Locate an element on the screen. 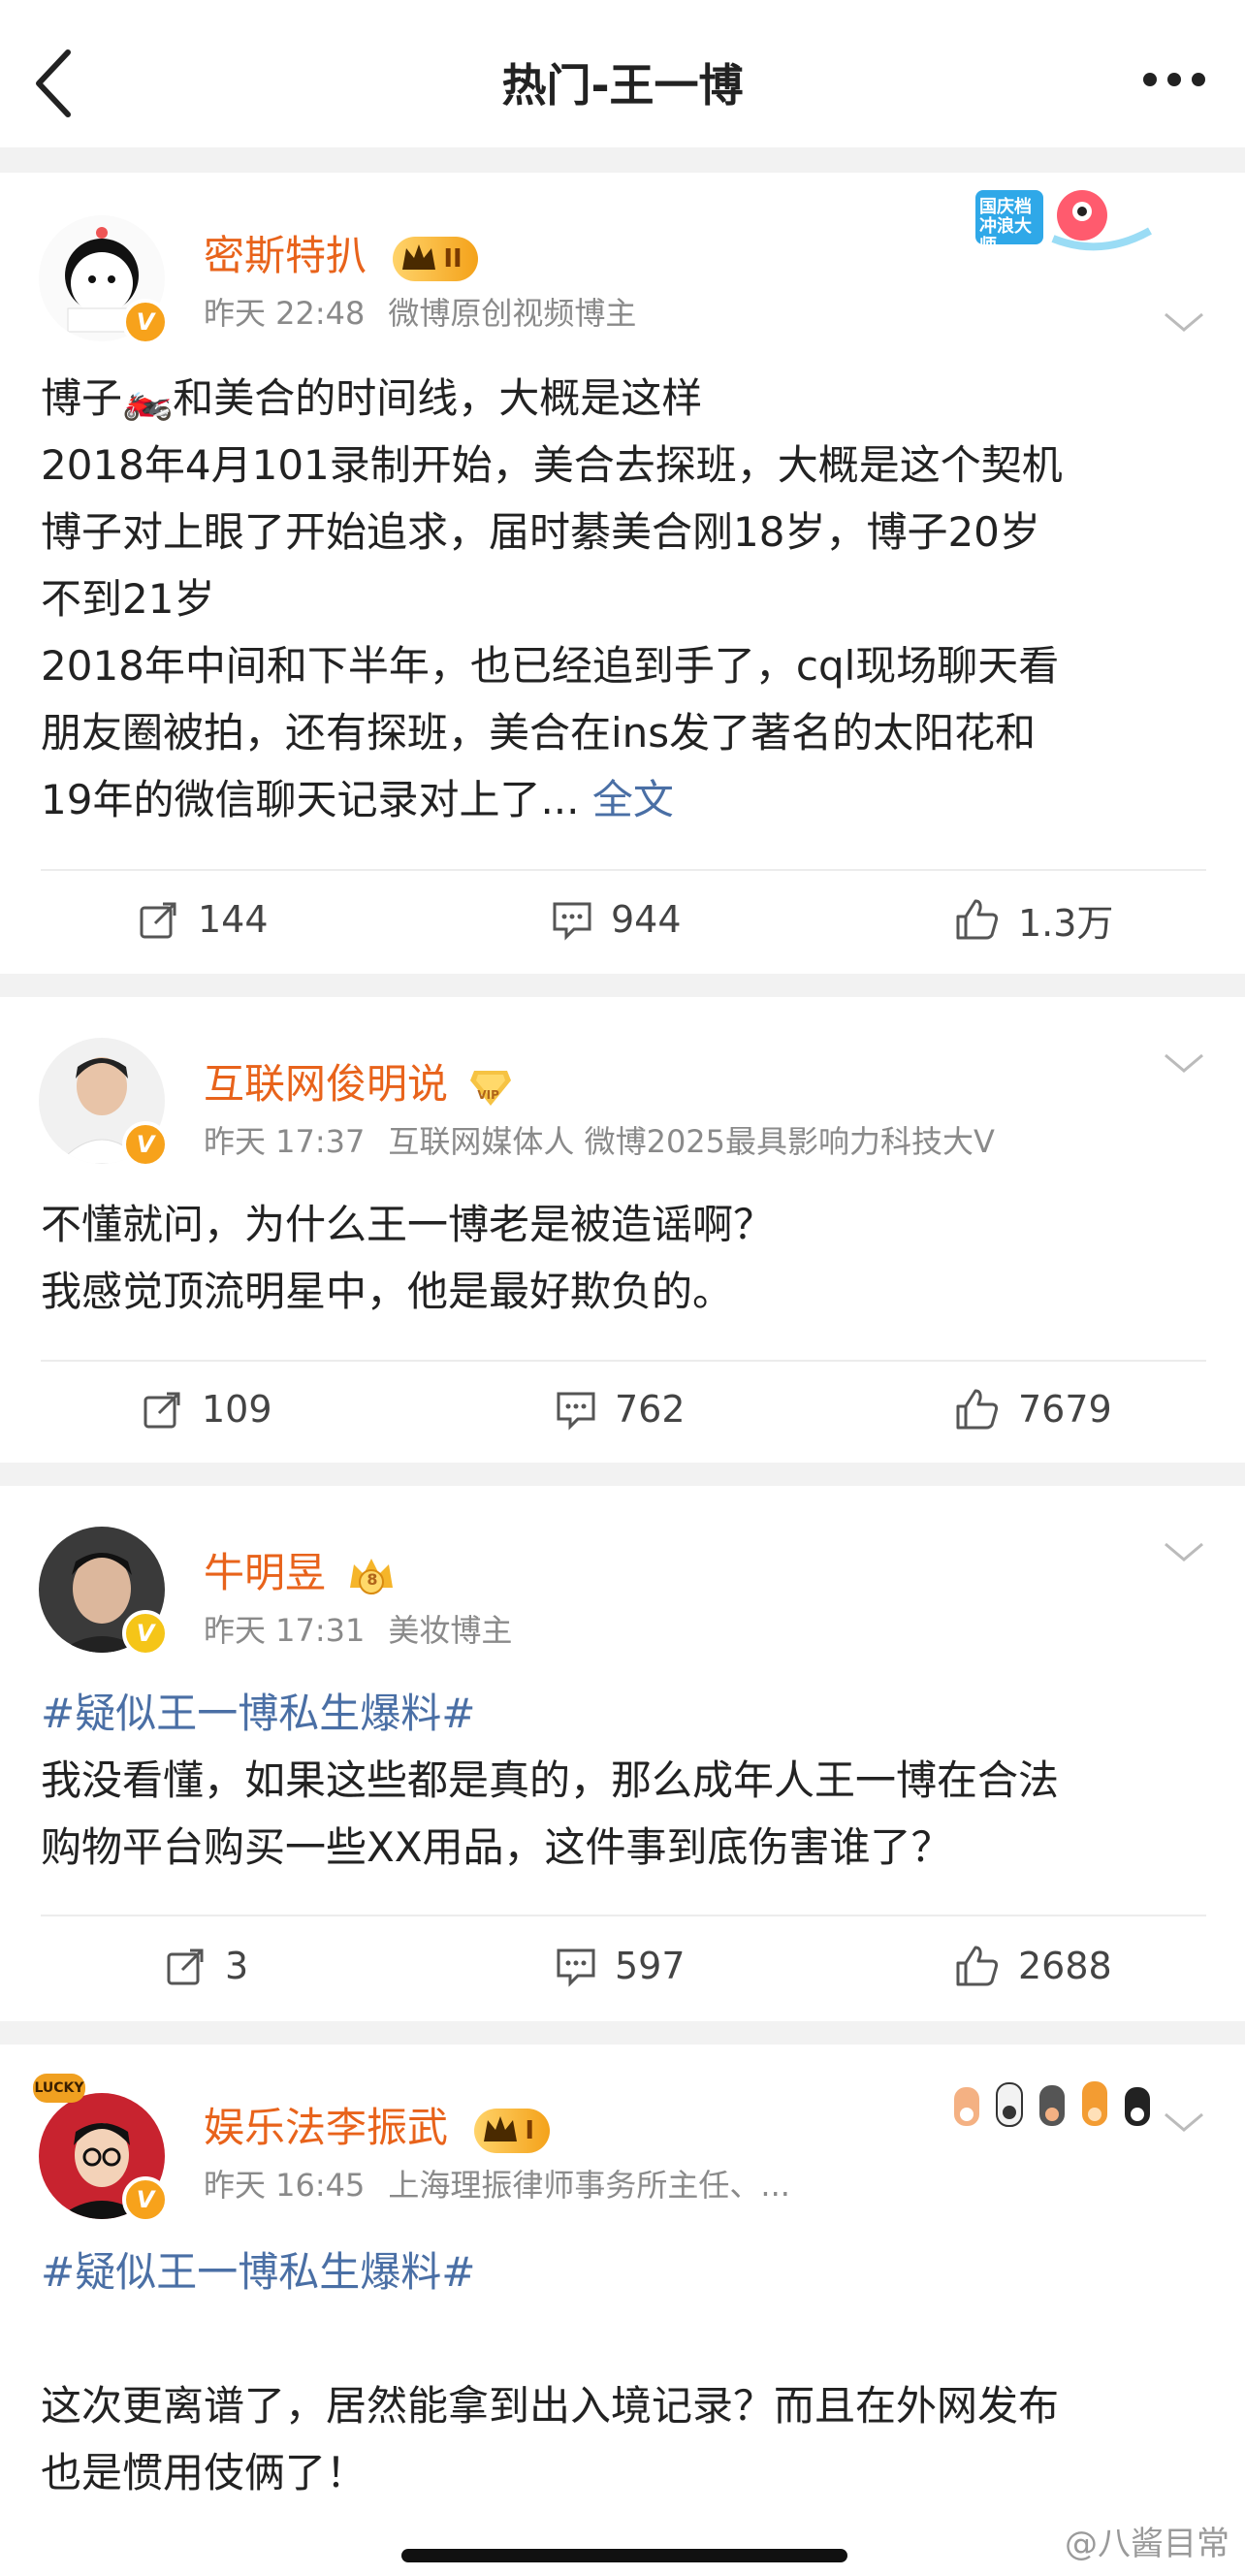 The height and width of the screenshot is (2576, 1245). level-label: 8 is located at coordinates (372, 1579).